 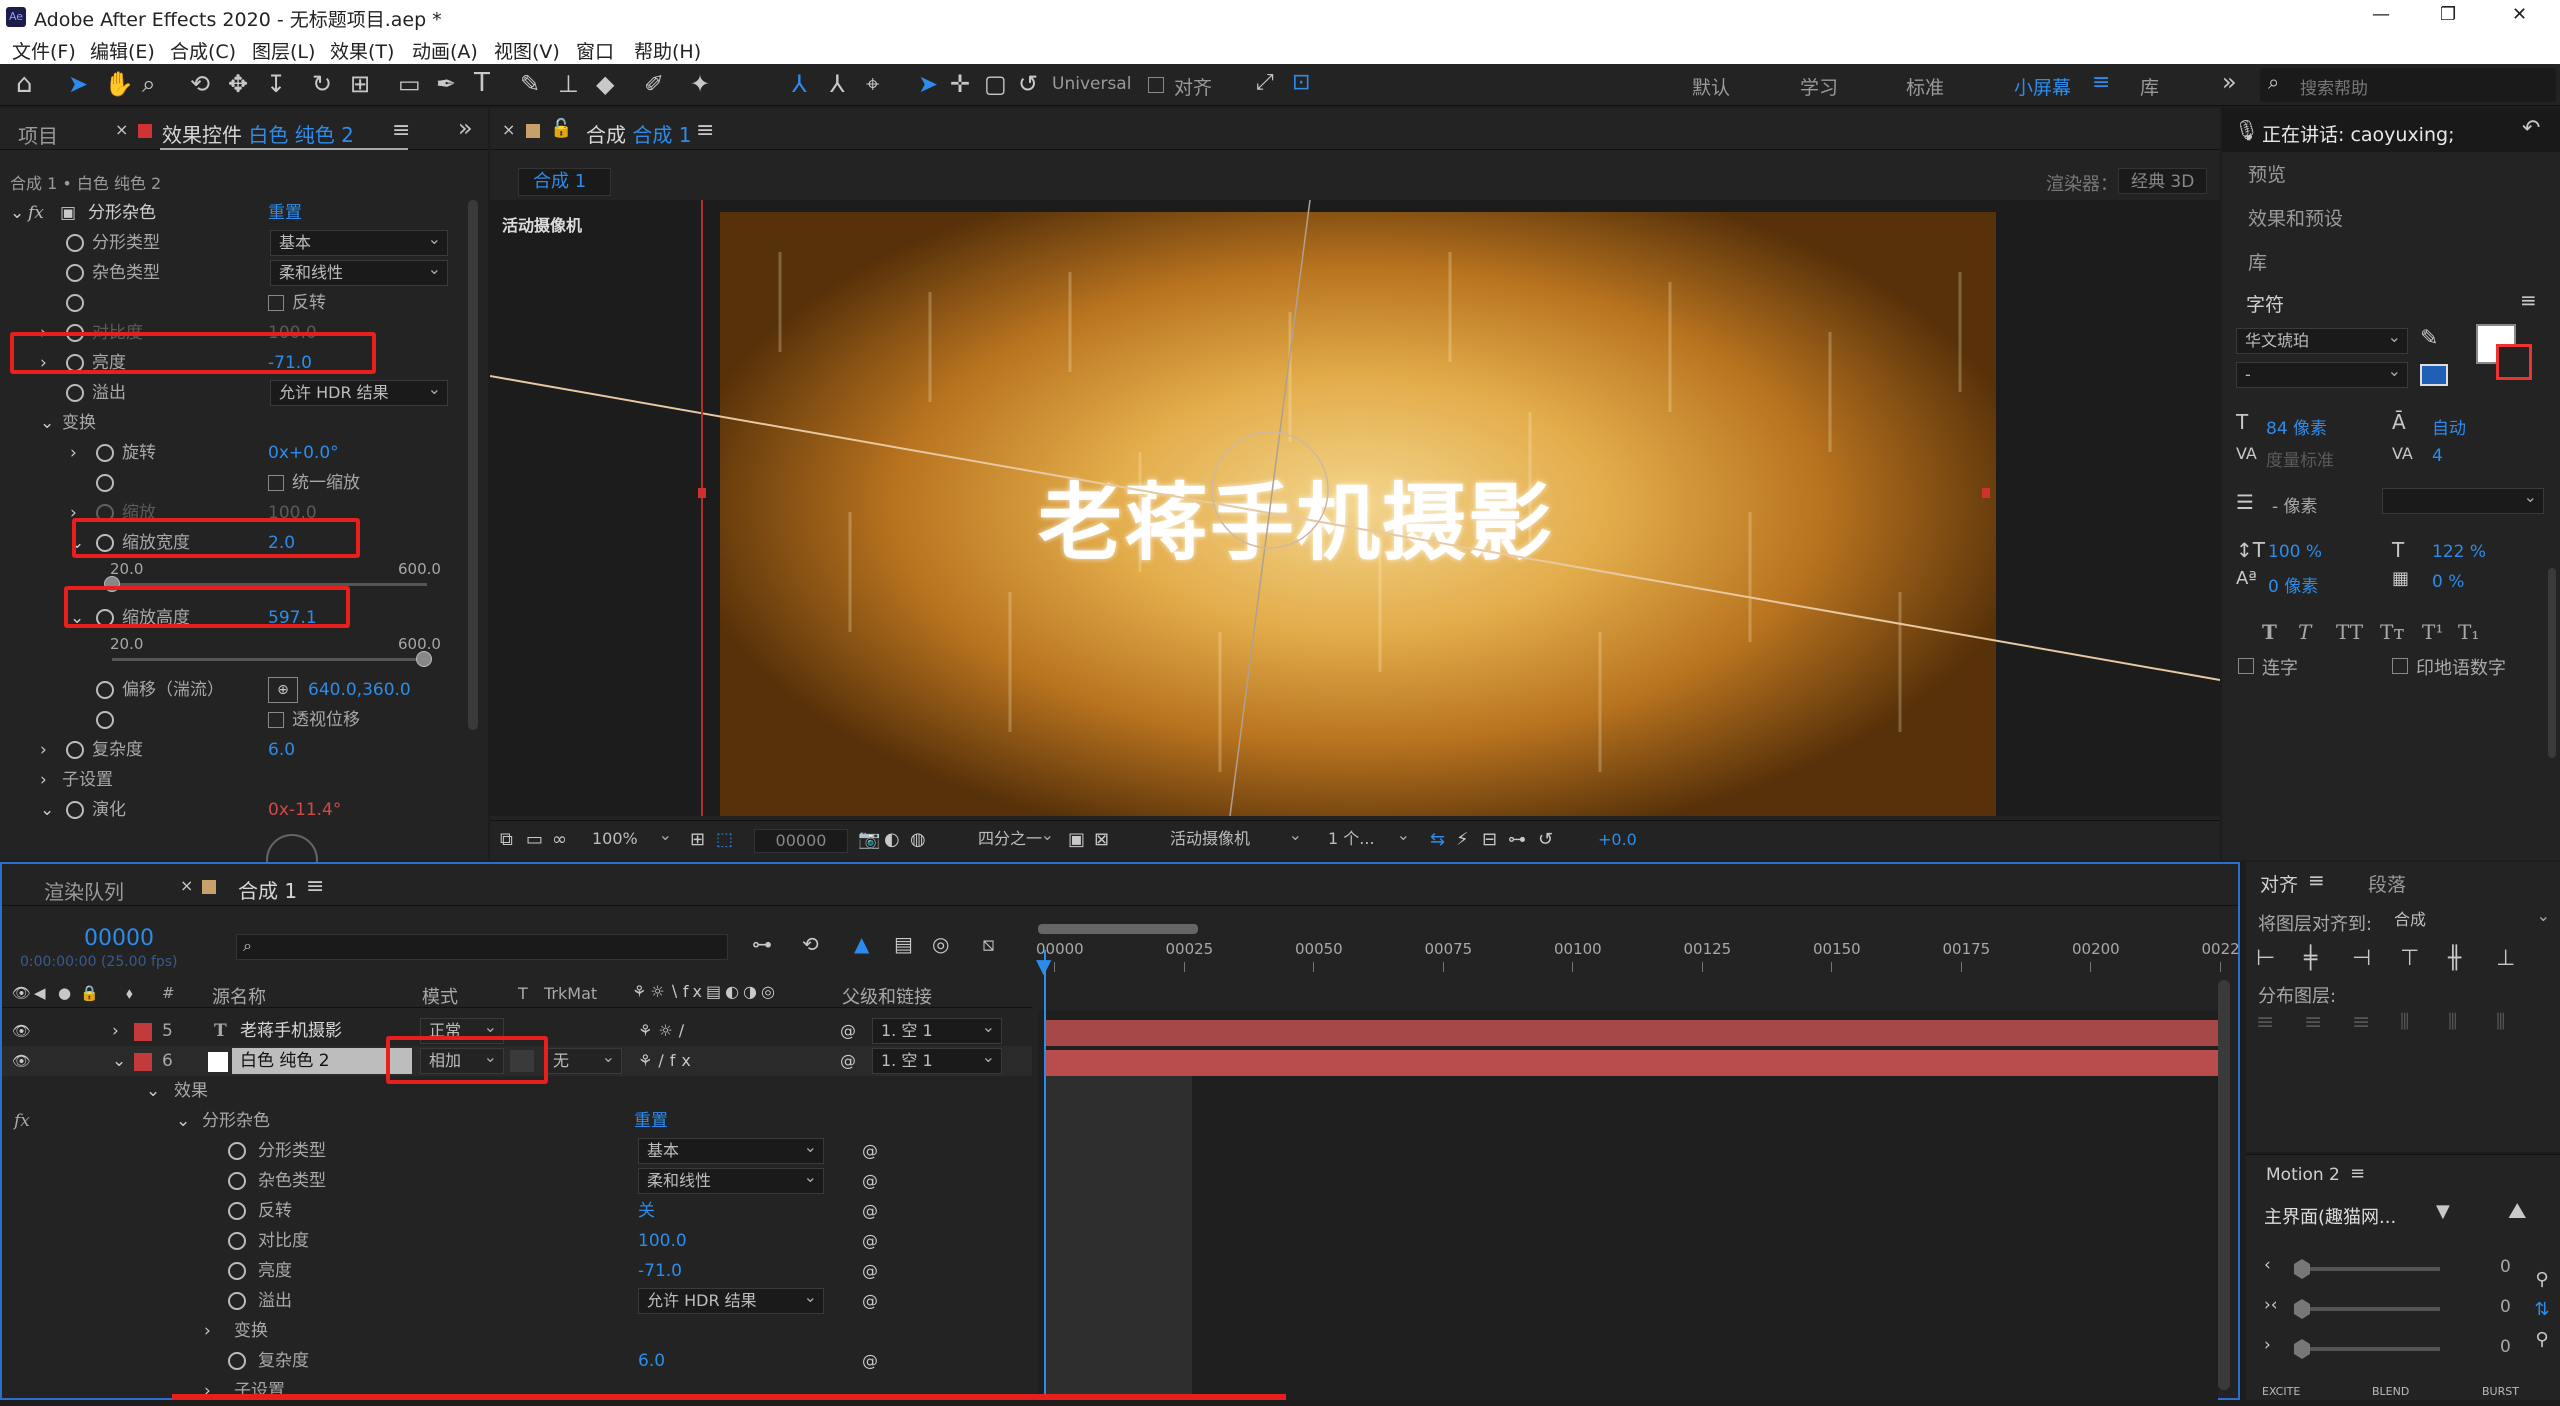 What do you see at coordinates (903, 944) in the screenshot?
I see `frame-blending-icon: ▤` at bounding box center [903, 944].